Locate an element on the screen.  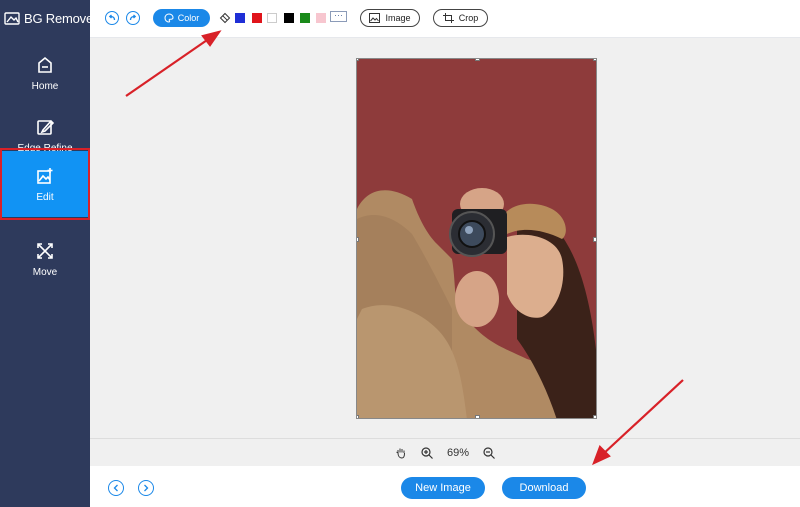
footer: New Image Download is located at coordinates (445, 486).